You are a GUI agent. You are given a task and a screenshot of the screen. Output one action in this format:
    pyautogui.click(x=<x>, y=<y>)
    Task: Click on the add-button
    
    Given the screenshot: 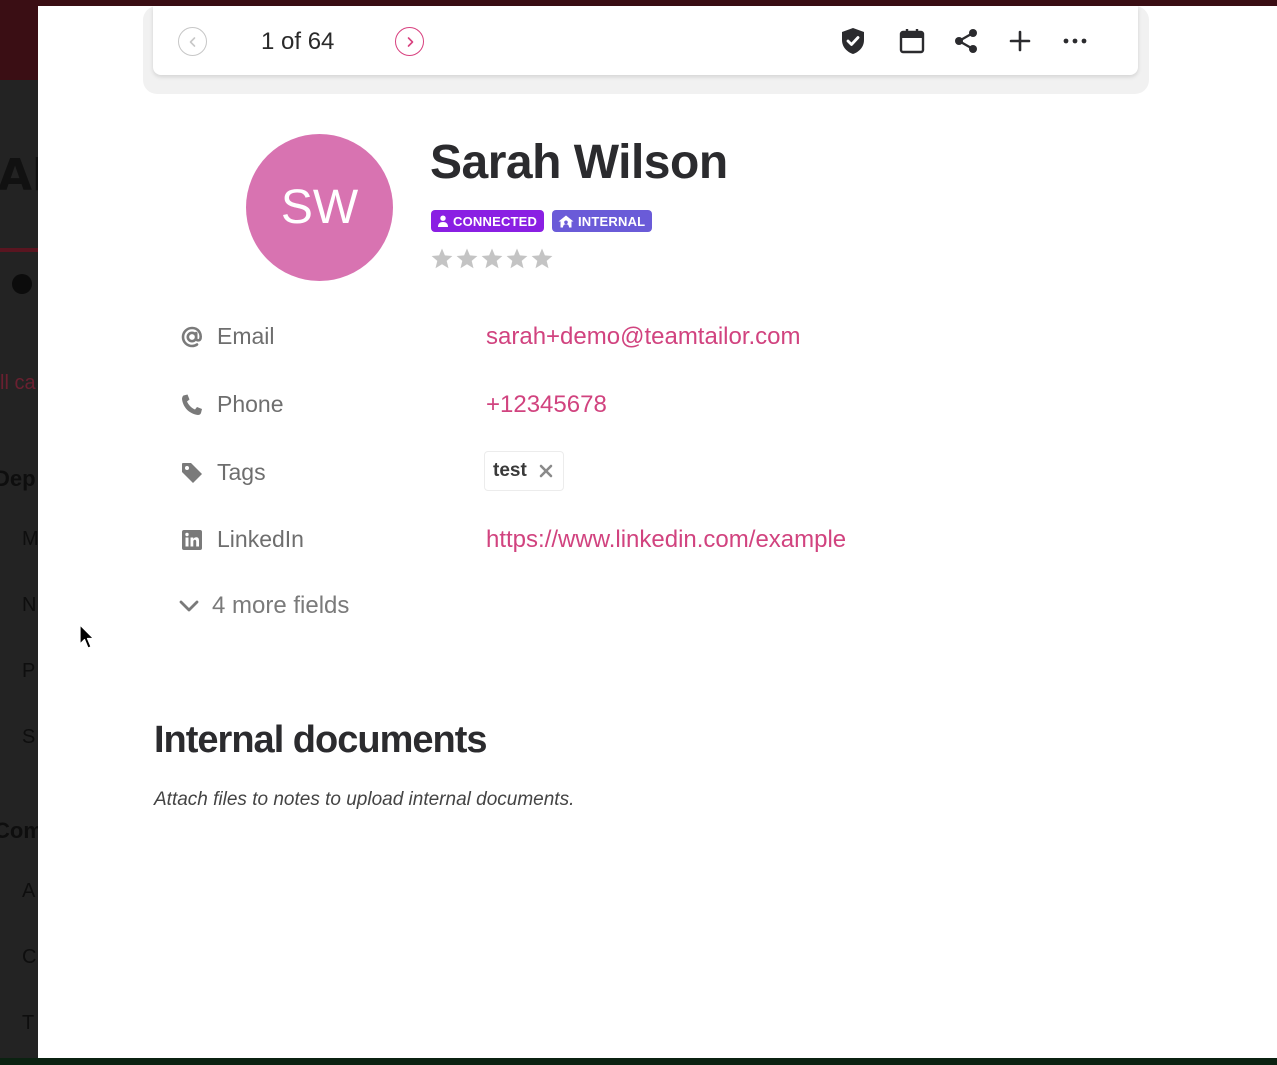 What is the action you would take?
    pyautogui.click(x=1020, y=41)
    